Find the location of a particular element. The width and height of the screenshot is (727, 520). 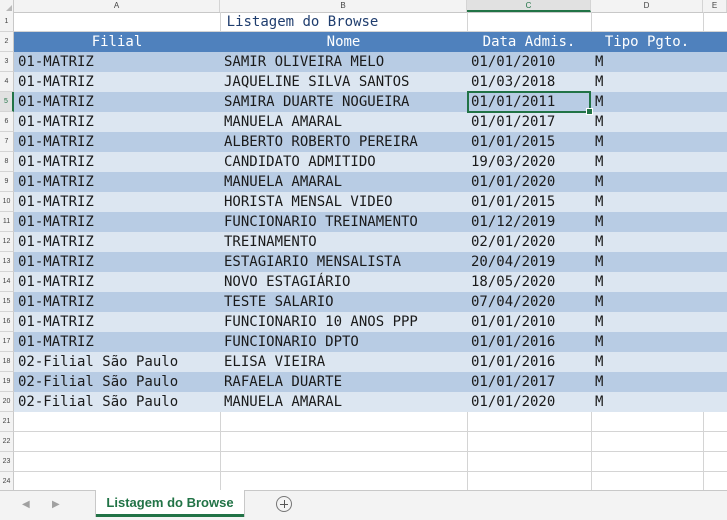

cell-data: 01/03/2018 is located at coordinates (529, 82).